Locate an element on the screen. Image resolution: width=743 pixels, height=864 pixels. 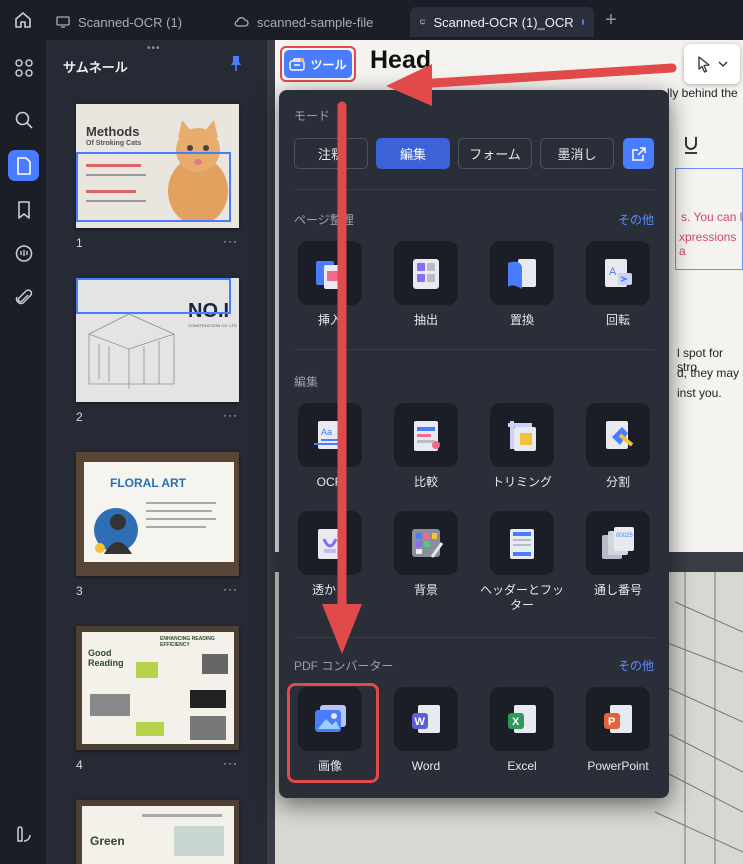
underline-button is located at coordinates (691, 145).